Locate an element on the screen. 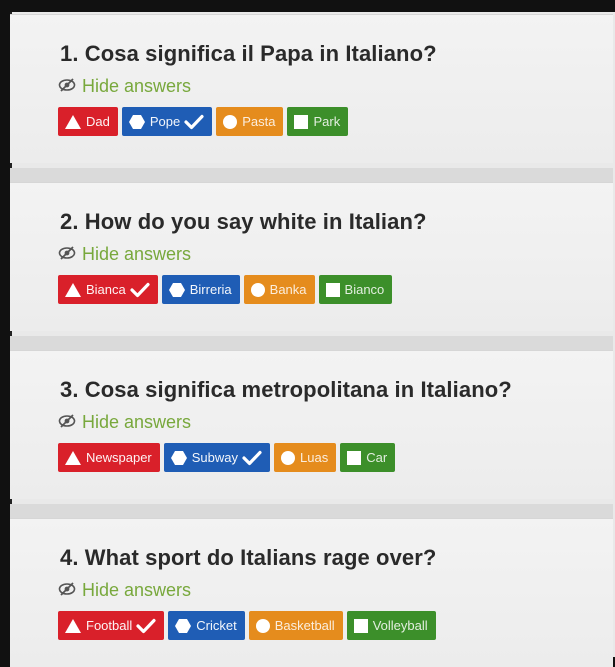  answer-label: Luas is located at coordinates (314, 457).